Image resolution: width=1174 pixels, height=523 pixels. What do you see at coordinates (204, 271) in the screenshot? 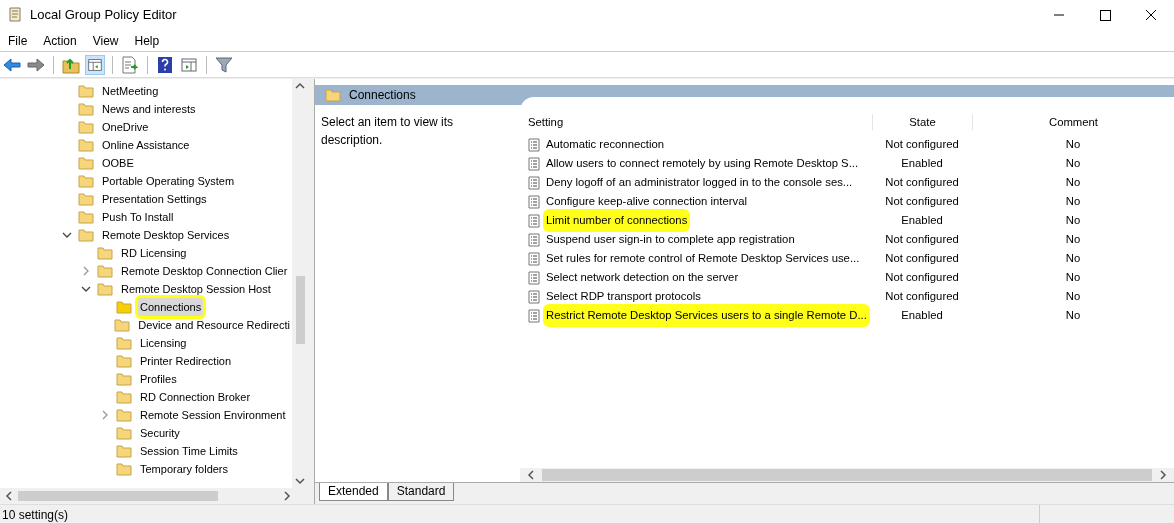
I see `tree-item: Remote Desktop Connection Clier` at bounding box center [204, 271].